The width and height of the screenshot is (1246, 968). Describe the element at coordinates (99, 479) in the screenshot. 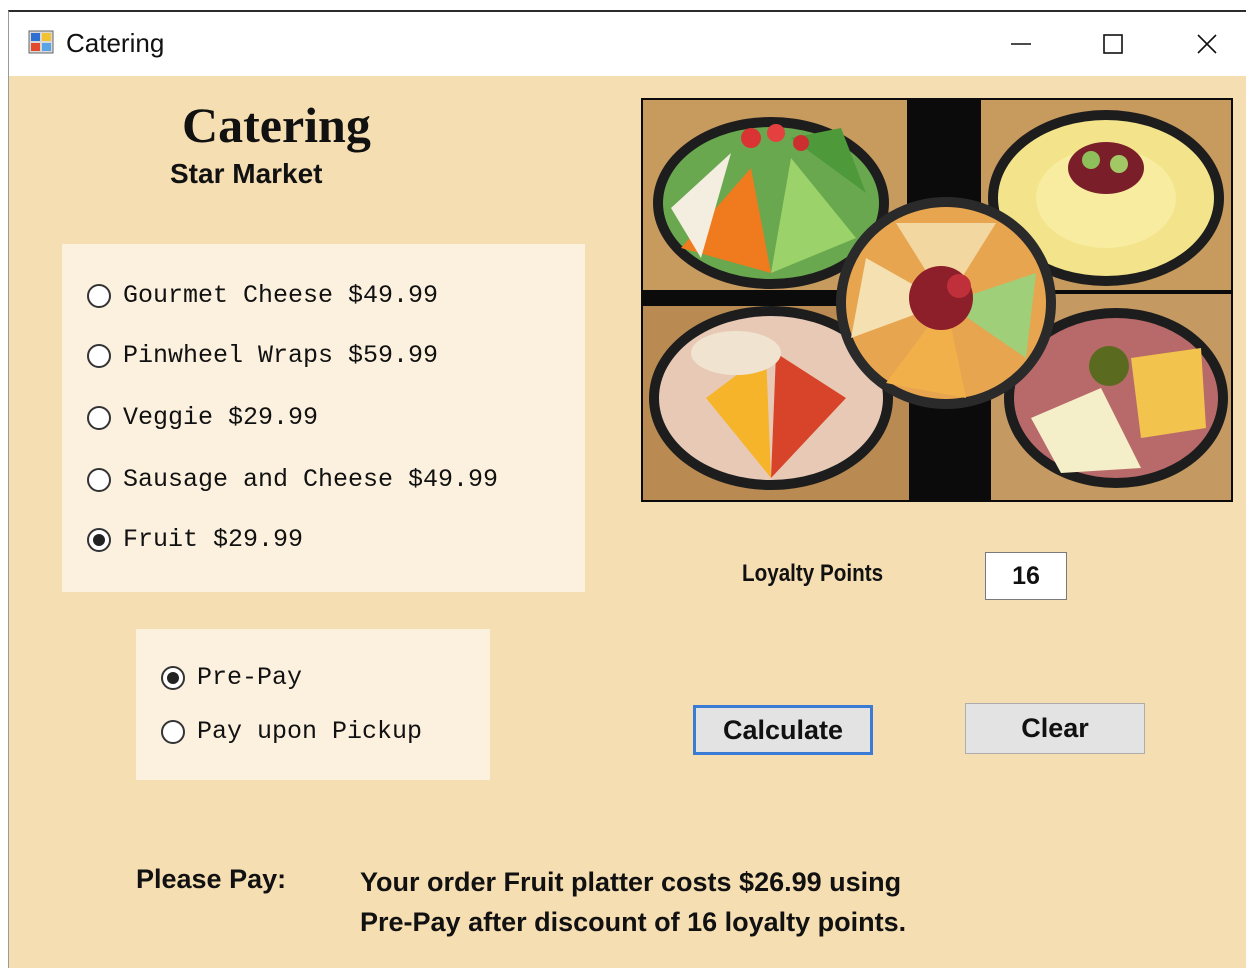

I see `radio-sausage-cheese` at that location.